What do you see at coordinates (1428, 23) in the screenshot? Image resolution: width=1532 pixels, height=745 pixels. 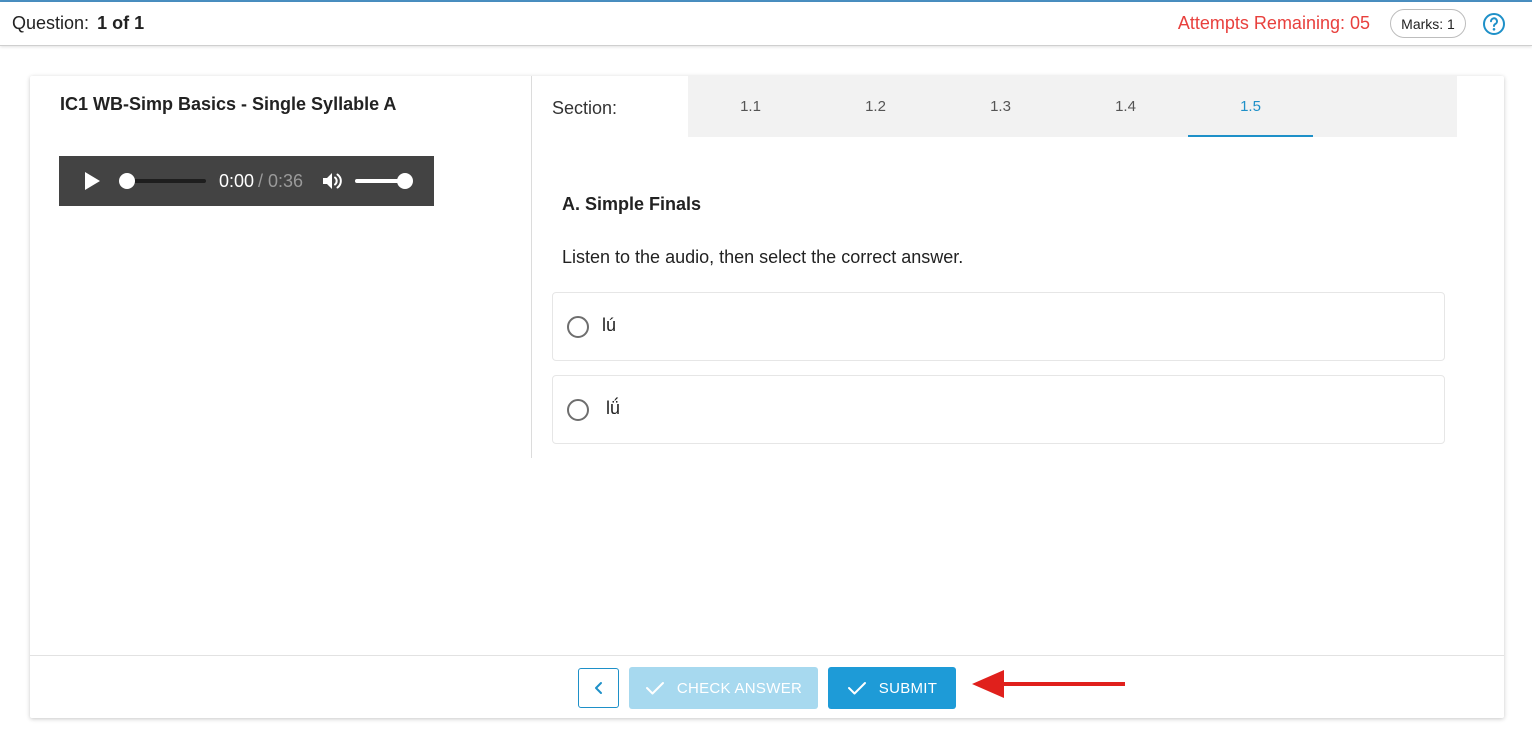 I see `marks-badge: Marks: 1` at bounding box center [1428, 23].